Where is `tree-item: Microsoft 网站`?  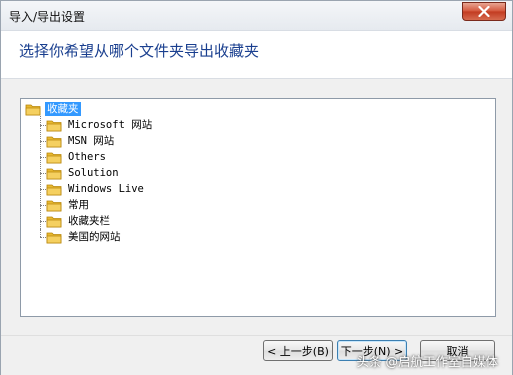
tree-item: Microsoft 网站 is located at coordinates (100, 125).